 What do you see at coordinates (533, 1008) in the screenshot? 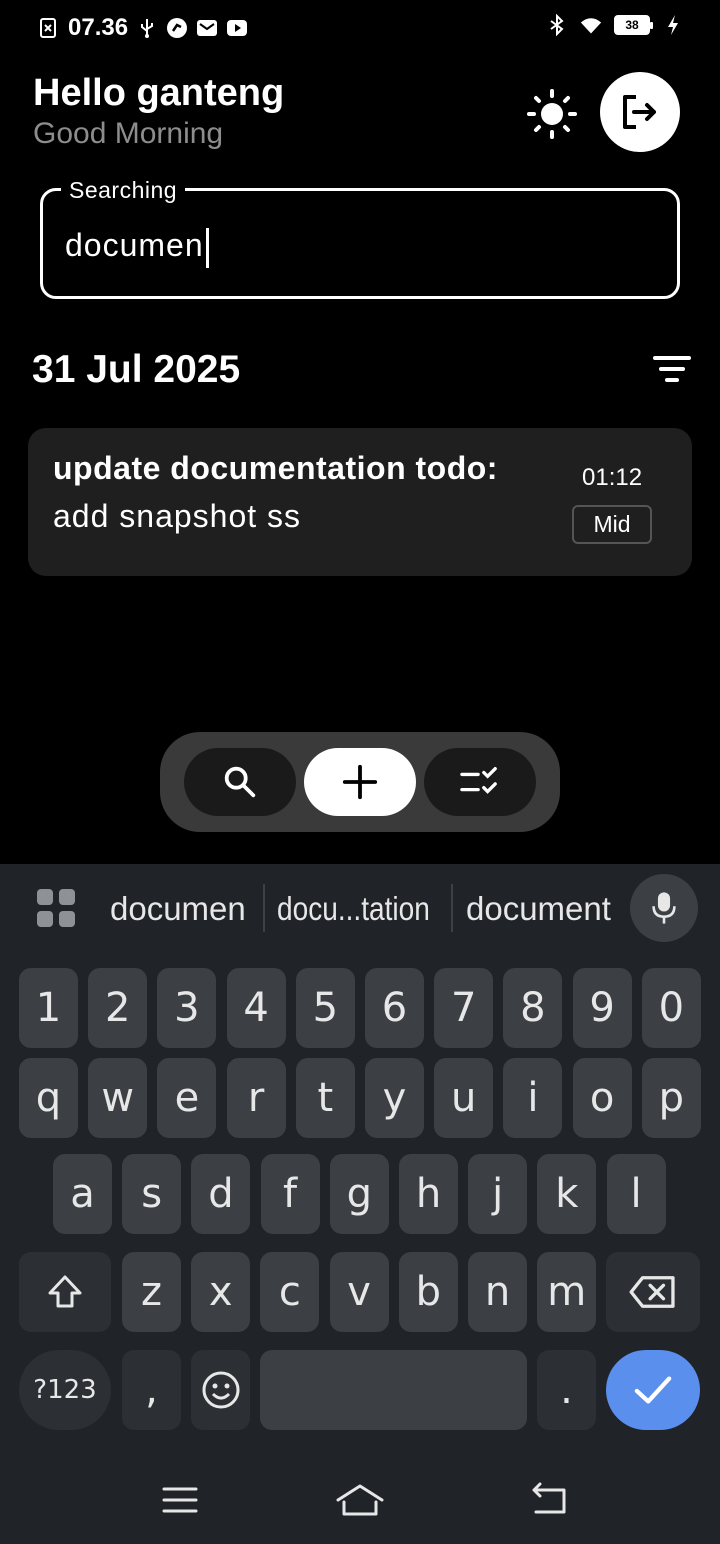
I see `key-8: 8` at bounding box center [533, 1008].